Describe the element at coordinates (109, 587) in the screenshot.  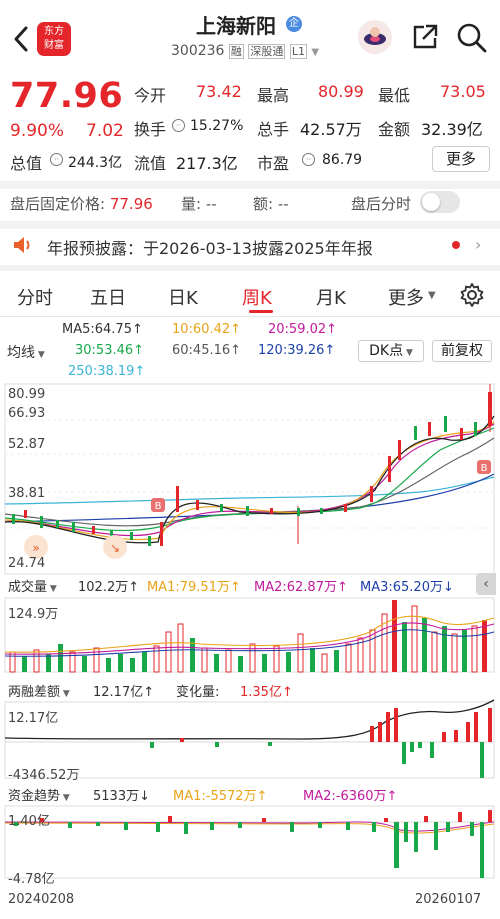
I see `volume-value: 102.2万↑` at that location.